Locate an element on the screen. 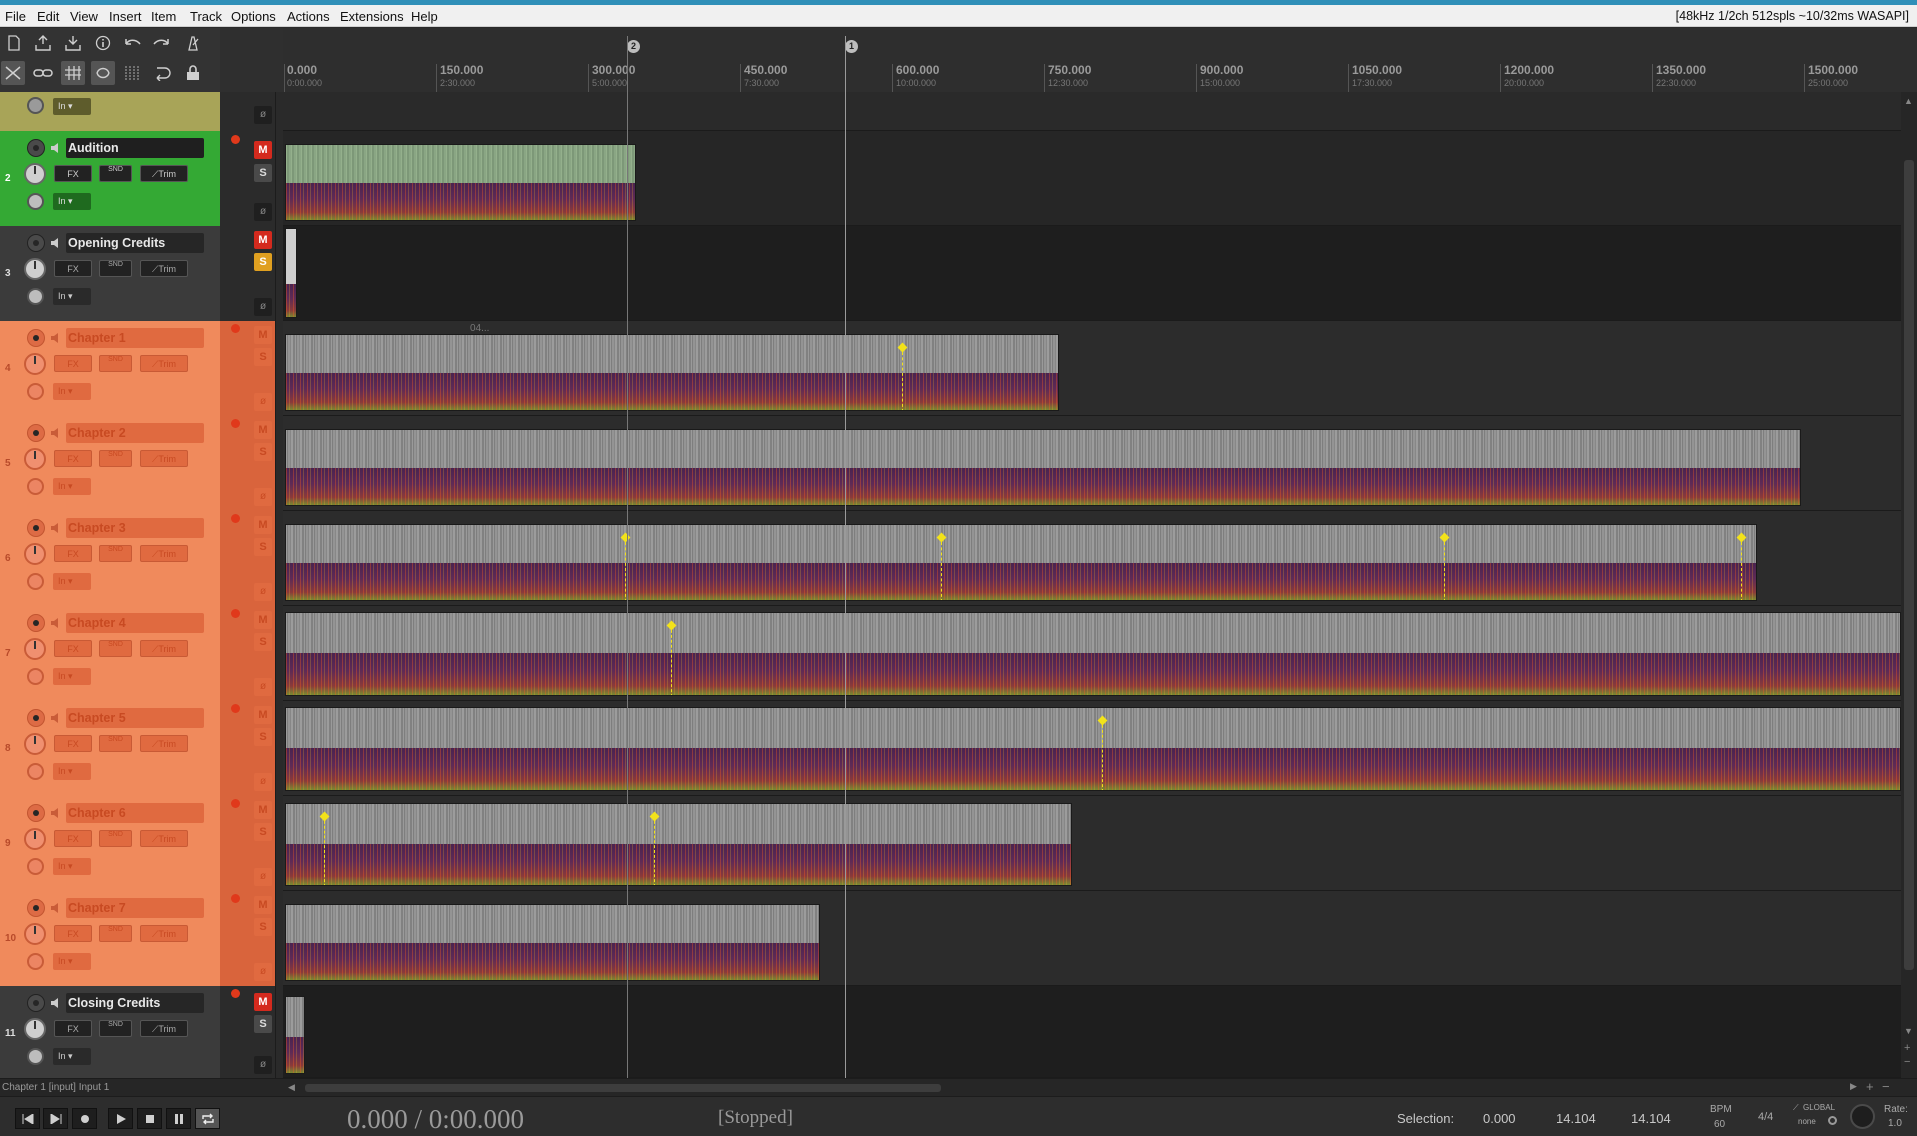 This screenshot has height=1136, width=1917. track-audition: 2 Audition FX SND ⟋Trim In ▾ M S ø is located at coordinates (958, 178).